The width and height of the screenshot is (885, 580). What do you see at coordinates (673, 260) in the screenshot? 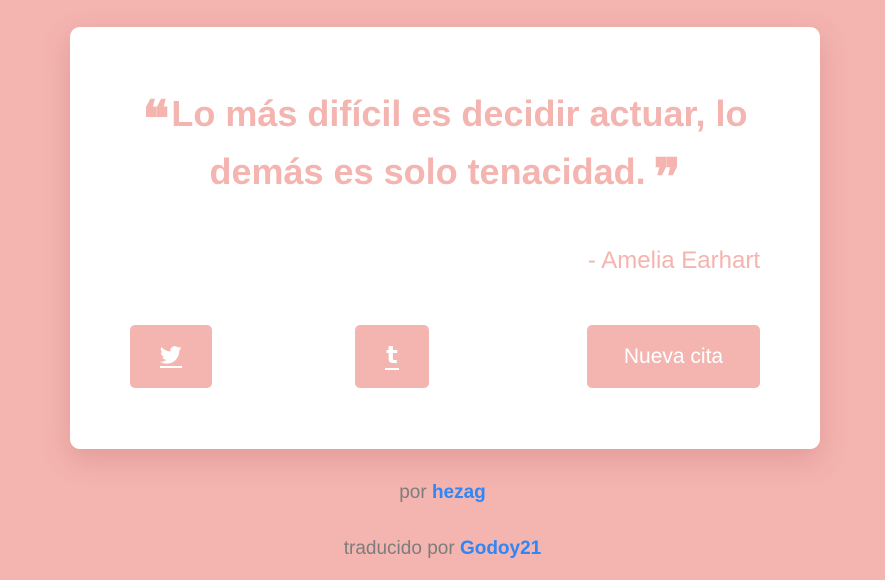
I see `quote-author: - Amelia Earhart` at bounding box center [673, 260].